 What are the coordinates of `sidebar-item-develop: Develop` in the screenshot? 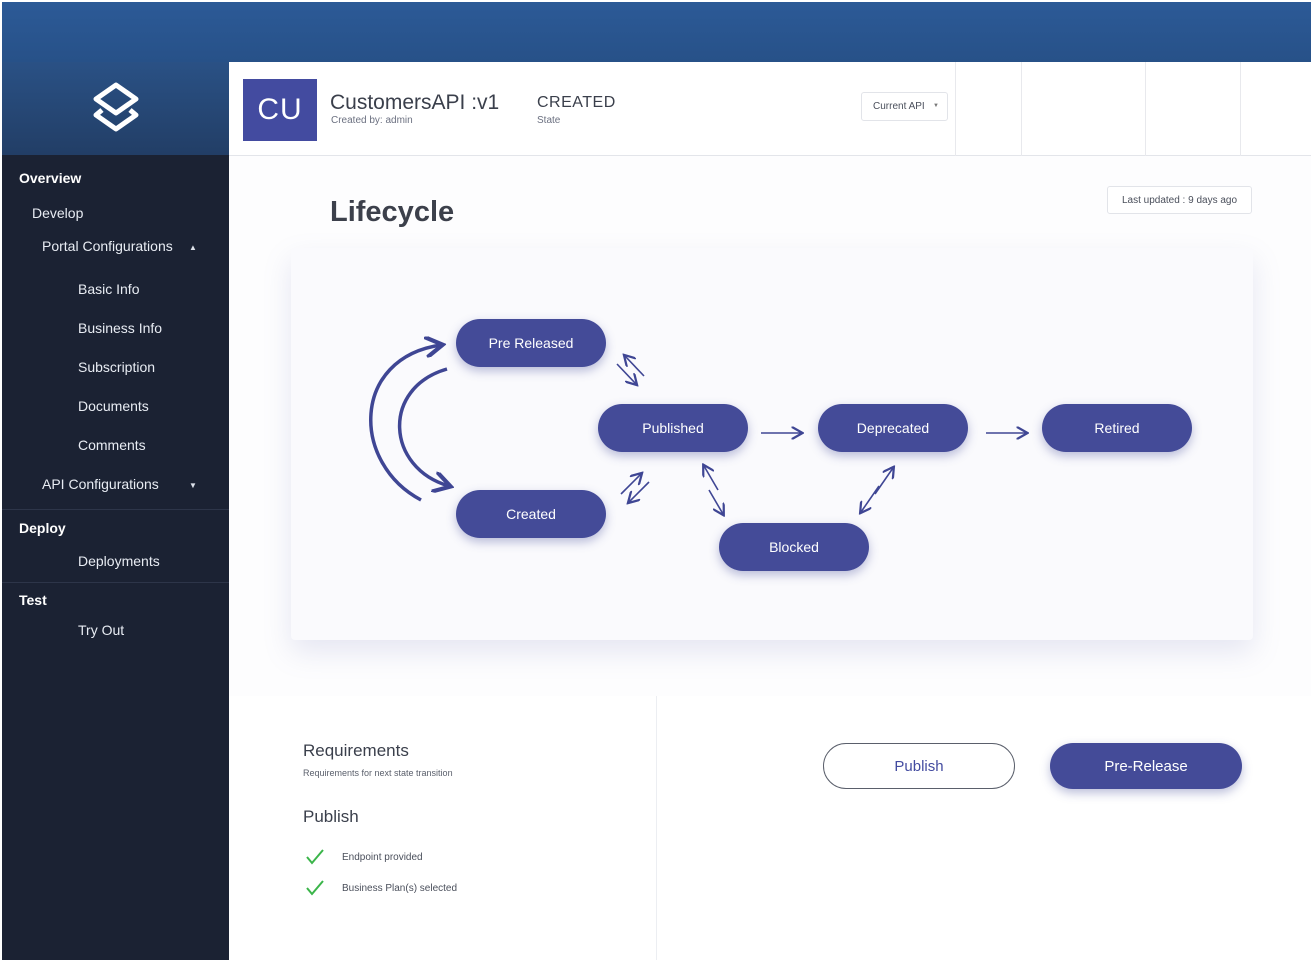 It's located at (57, 213).